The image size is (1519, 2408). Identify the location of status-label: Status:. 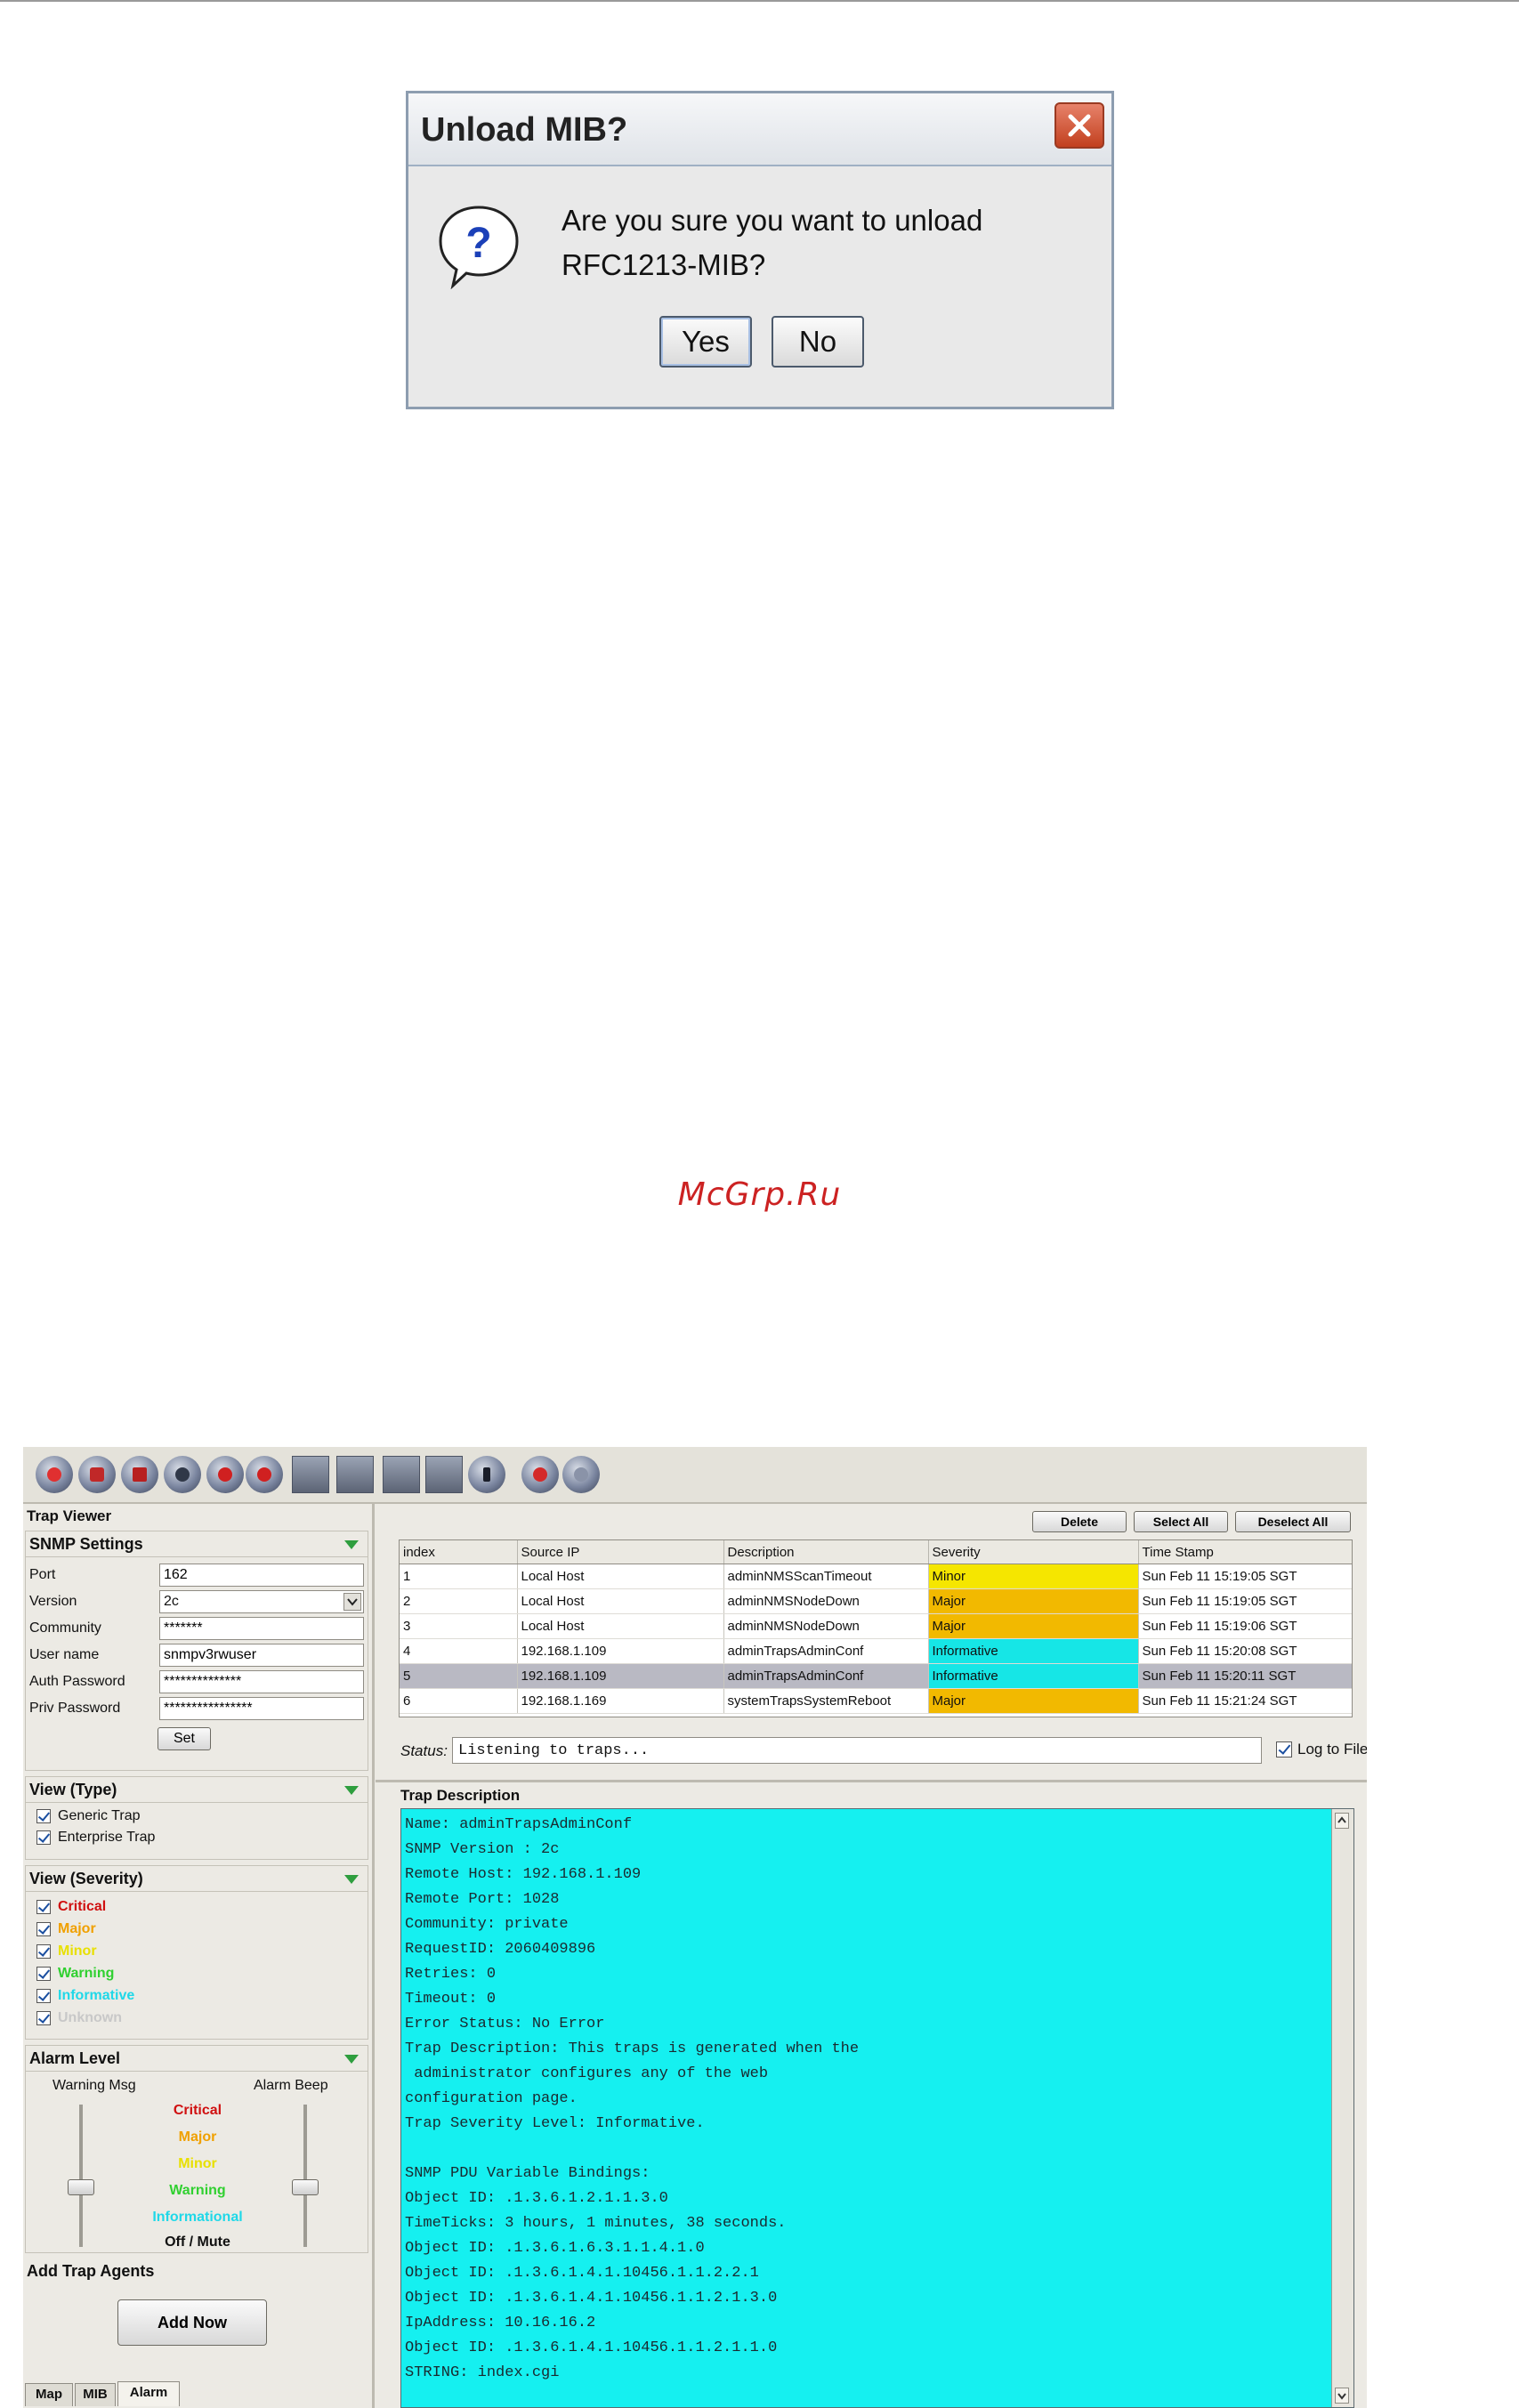
(424, 1750).